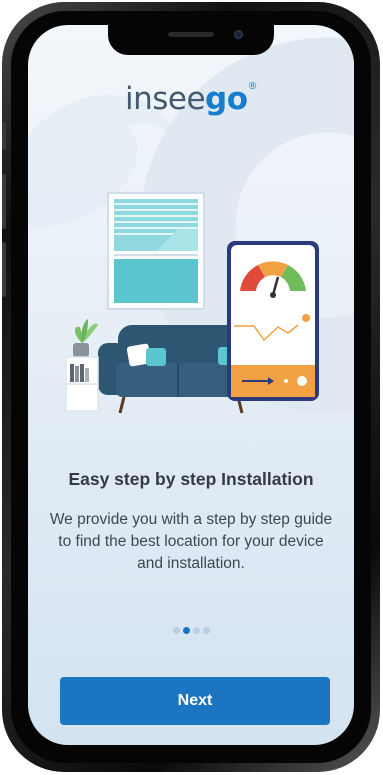 The width and height of the screenshot is (383, 775). I want to click on onboarding-title: Easy step by step Installation, so click(191, 479).